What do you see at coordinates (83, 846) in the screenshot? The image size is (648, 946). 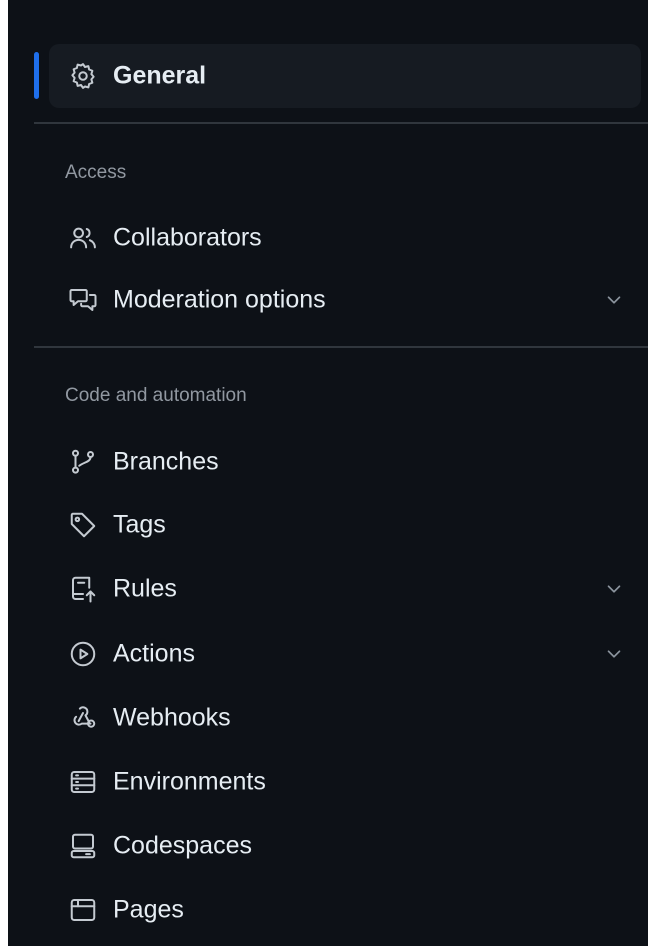 I see `codespaces-icon` at bounding box center [83, 846].